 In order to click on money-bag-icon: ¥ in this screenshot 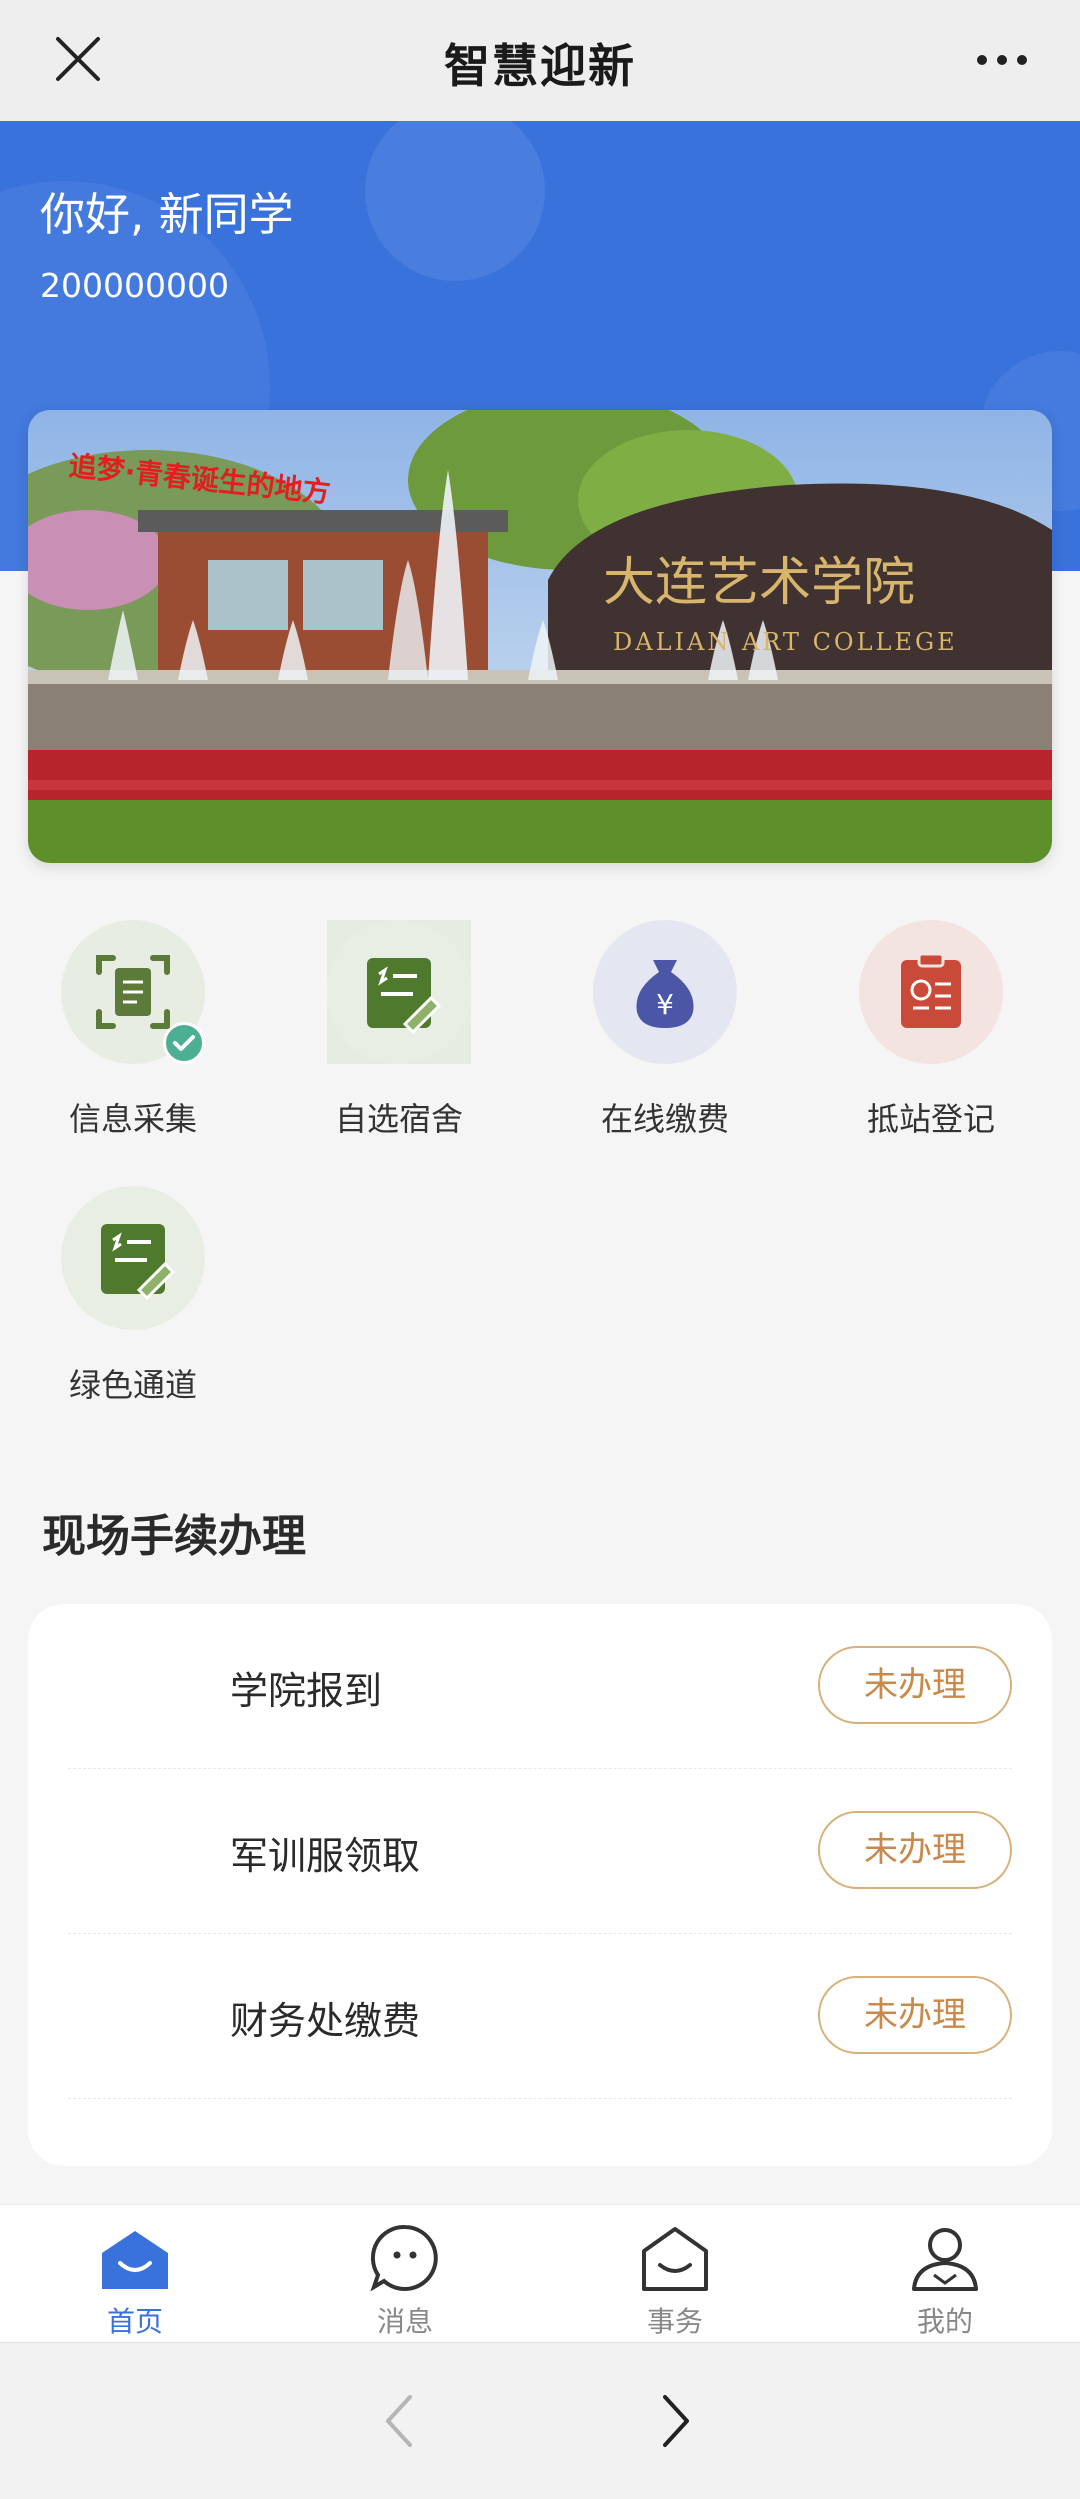, I will do `click(665, 992)`.